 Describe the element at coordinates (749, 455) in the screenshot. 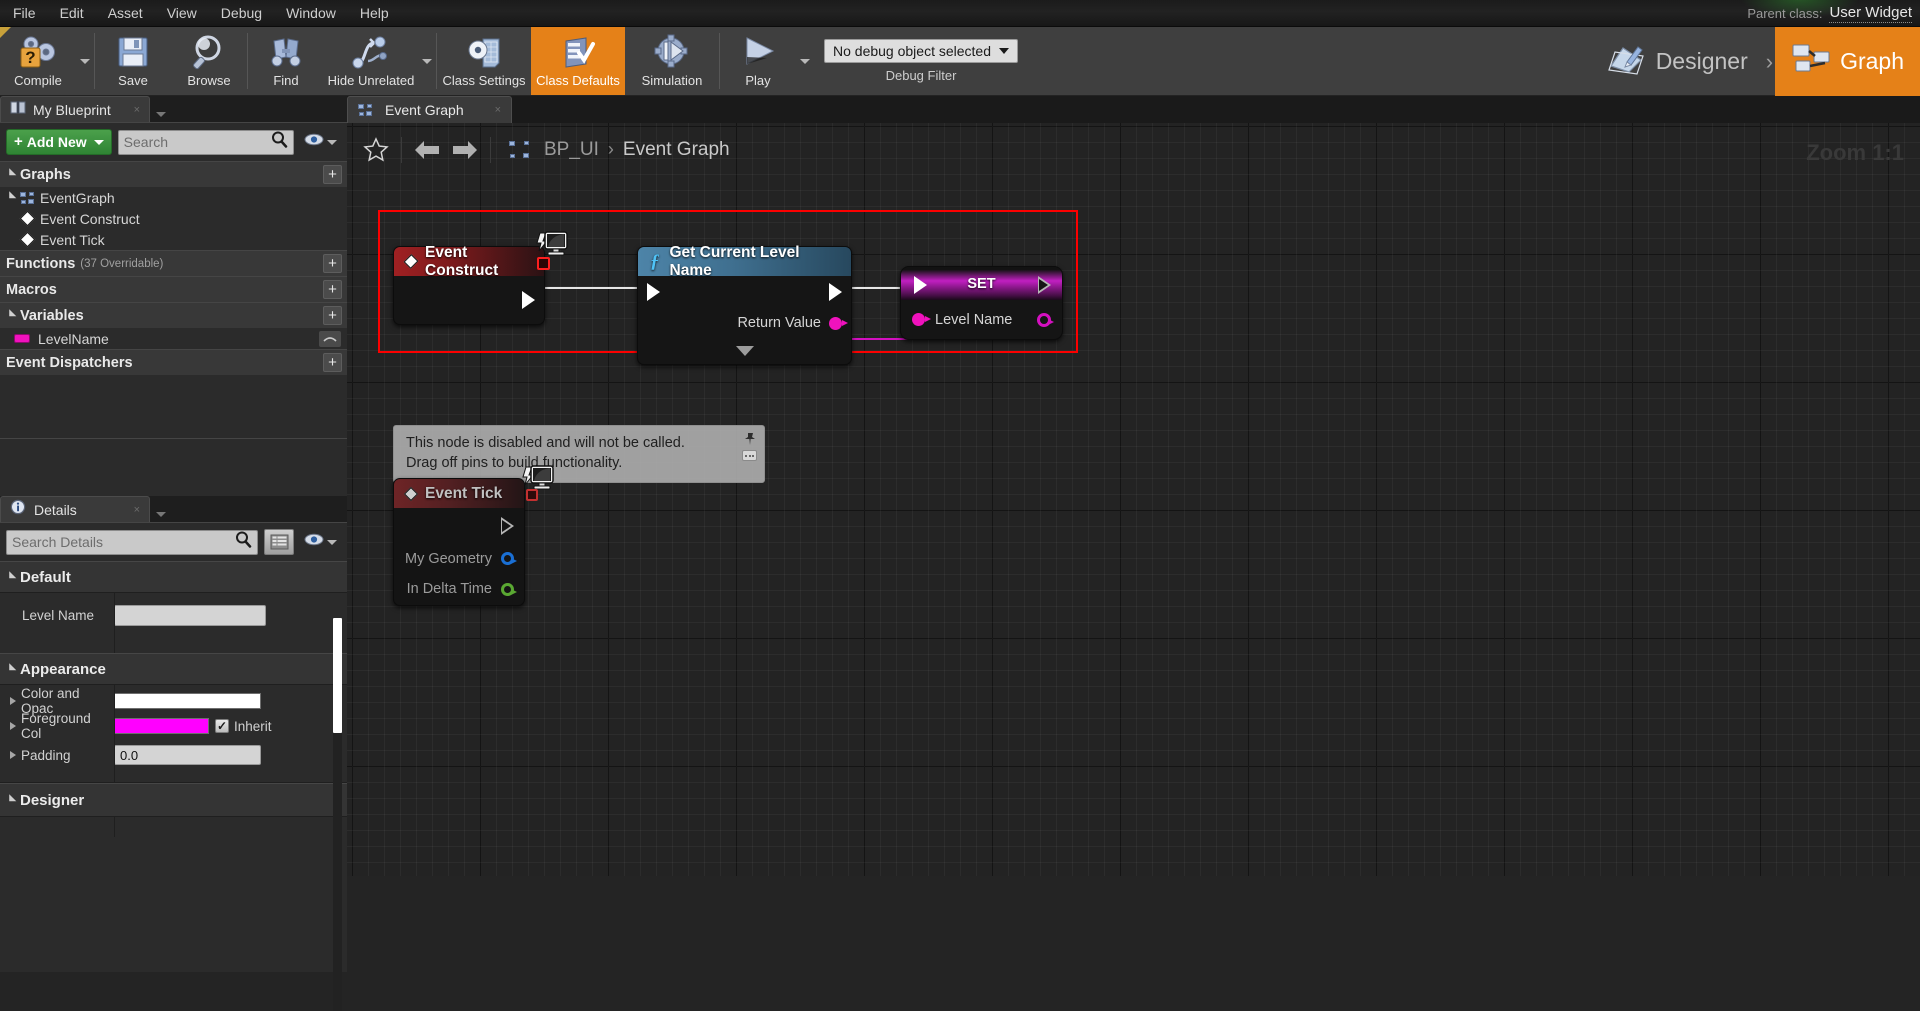

I see `tooltip-comment-icon` at that location.